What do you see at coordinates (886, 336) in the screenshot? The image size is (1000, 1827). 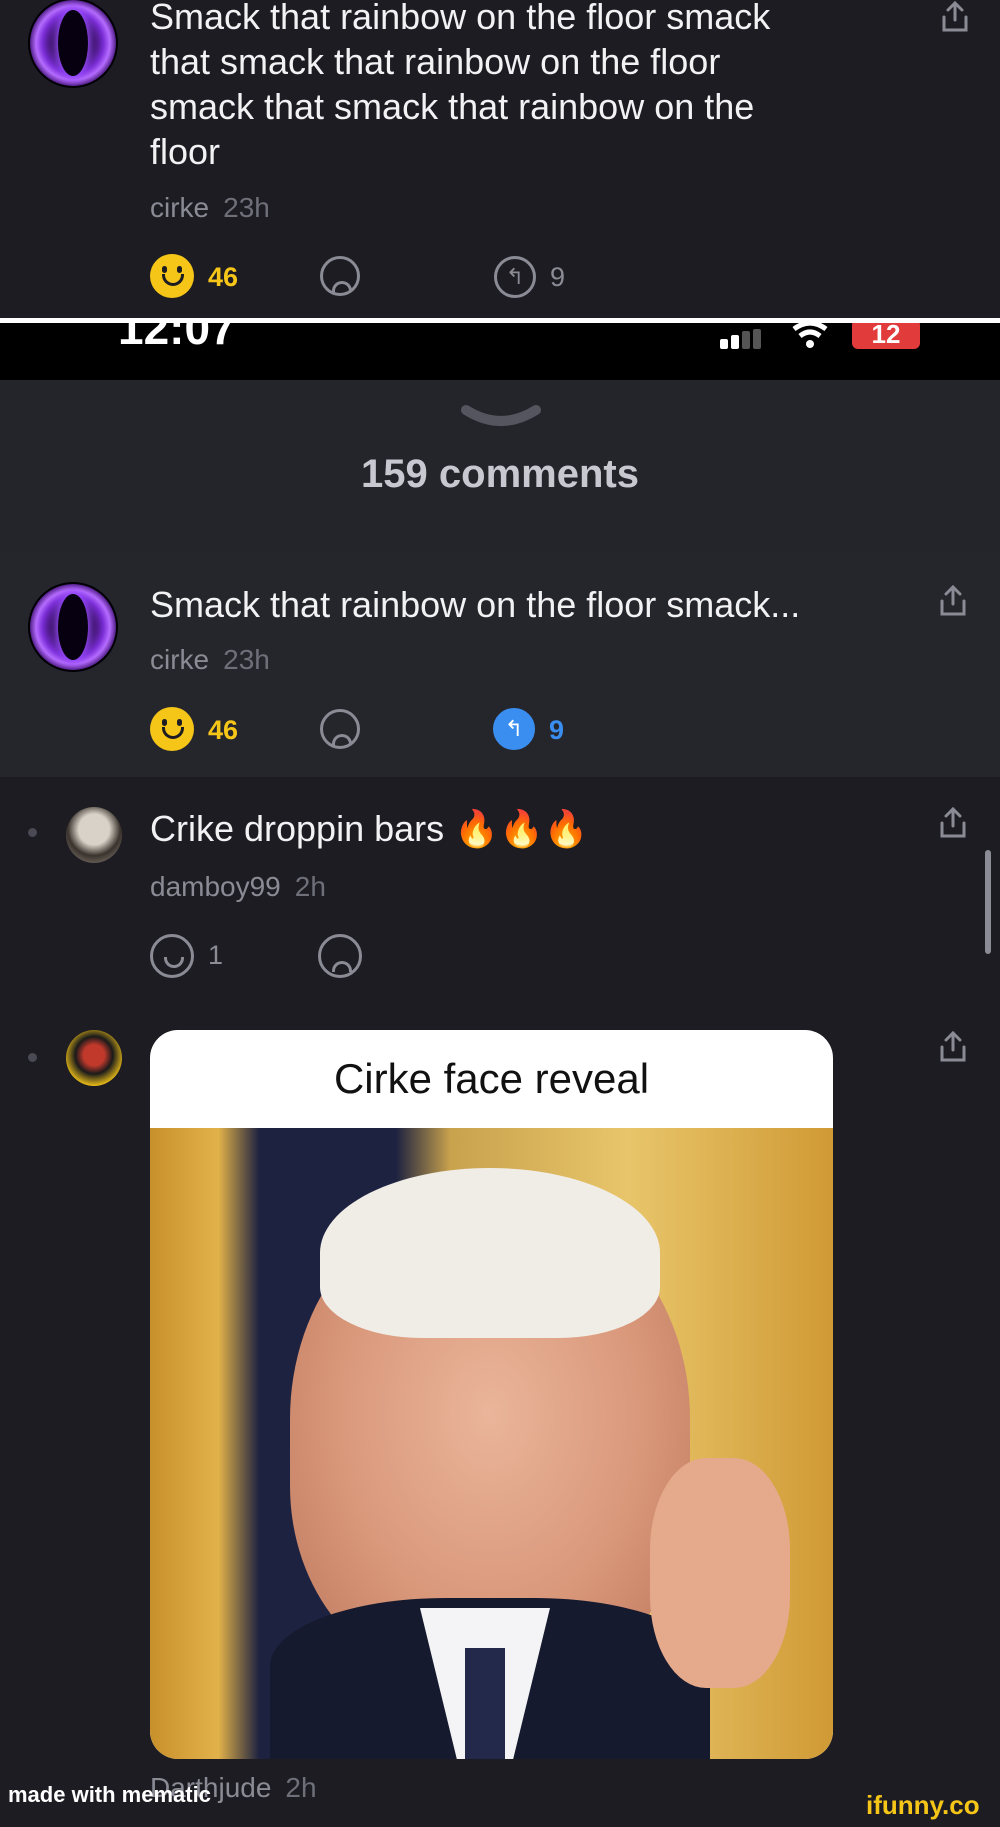 I see `battery-icon: 12` at bounding box center [886, 336].